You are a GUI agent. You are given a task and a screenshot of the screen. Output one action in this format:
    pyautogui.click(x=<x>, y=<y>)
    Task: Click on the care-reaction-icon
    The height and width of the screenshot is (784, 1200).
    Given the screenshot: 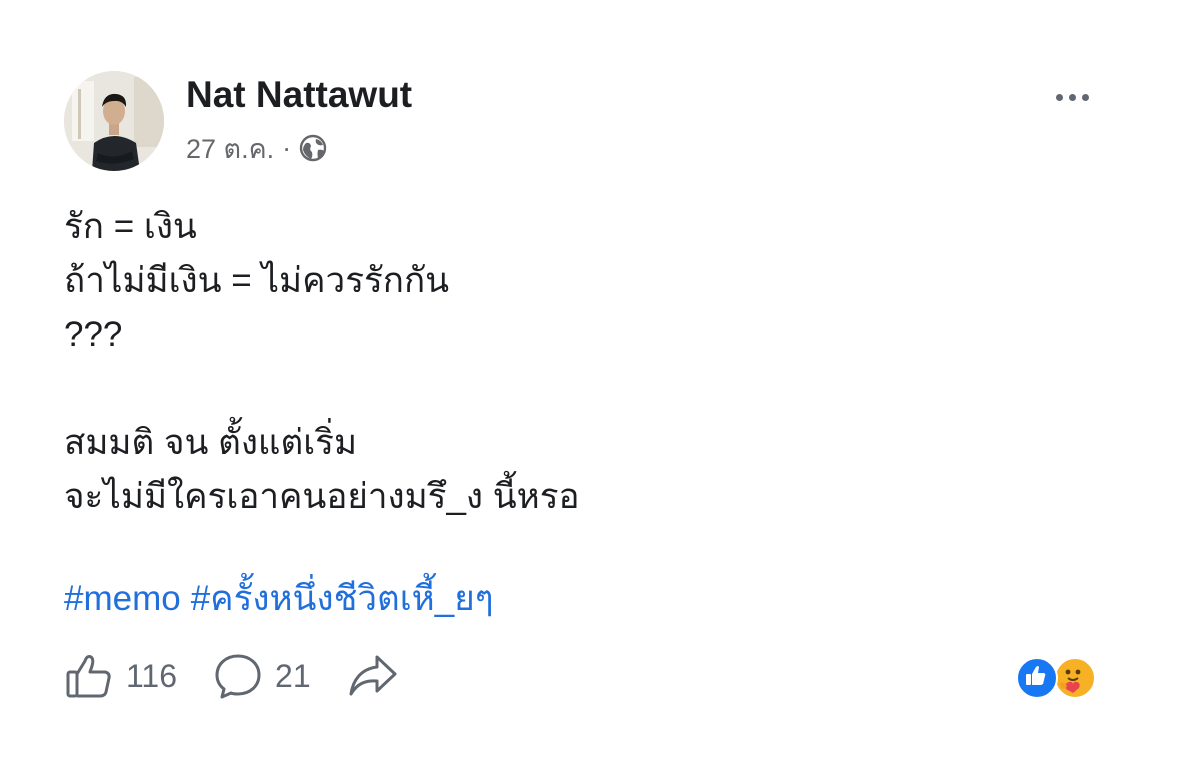 What is the action you would take?
    pyautogui.click(x=1075, y=678)
    